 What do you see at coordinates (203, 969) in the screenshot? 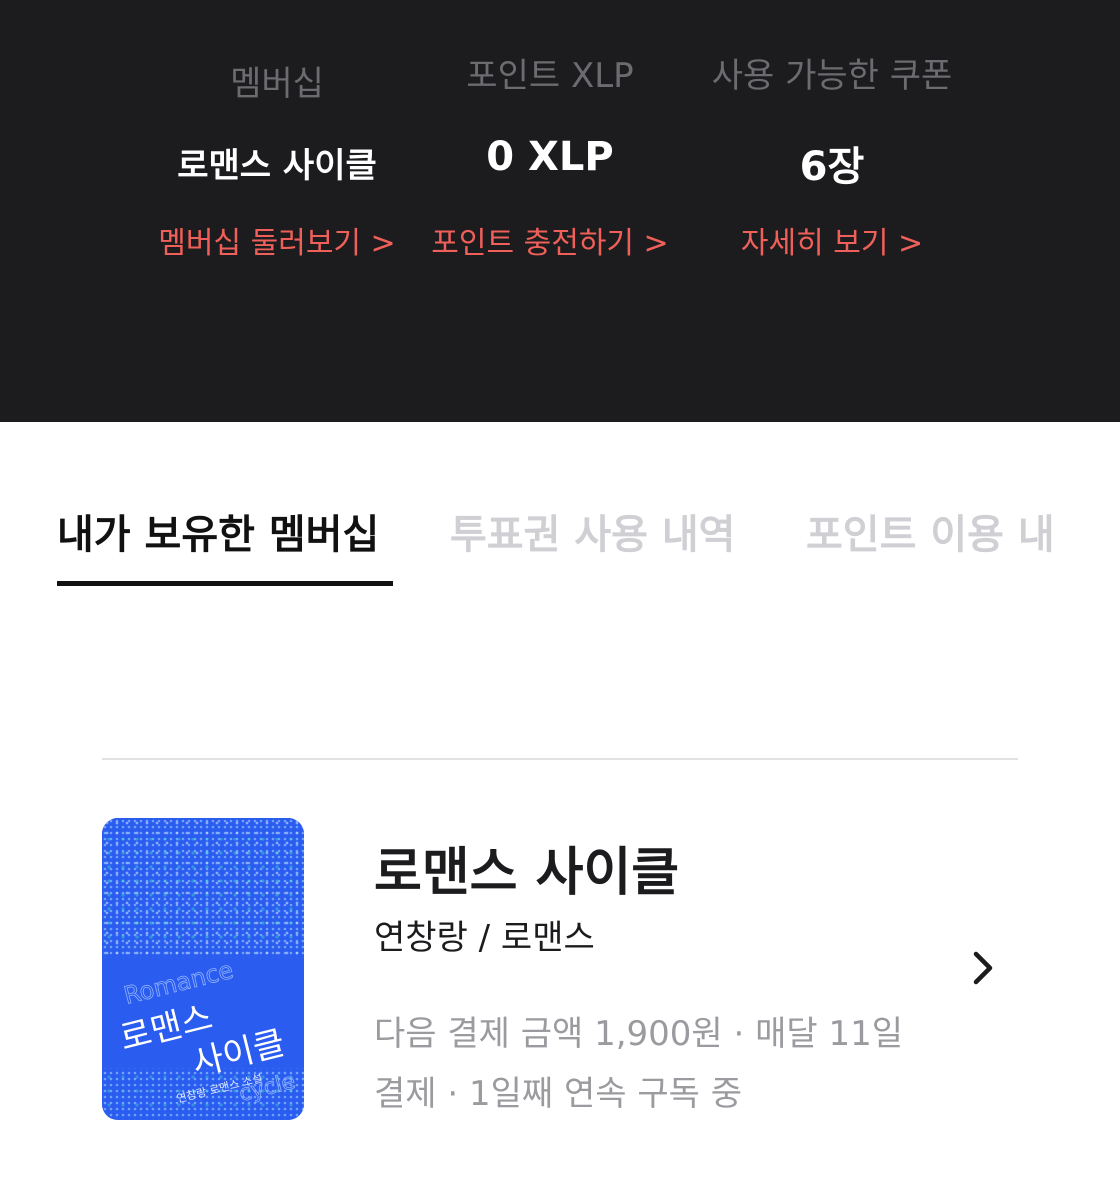
I see `book-cover-image: Romance 로맨스 사이클 cycle 연창랑 로맨스 소설` at bounding box center [203, 969].